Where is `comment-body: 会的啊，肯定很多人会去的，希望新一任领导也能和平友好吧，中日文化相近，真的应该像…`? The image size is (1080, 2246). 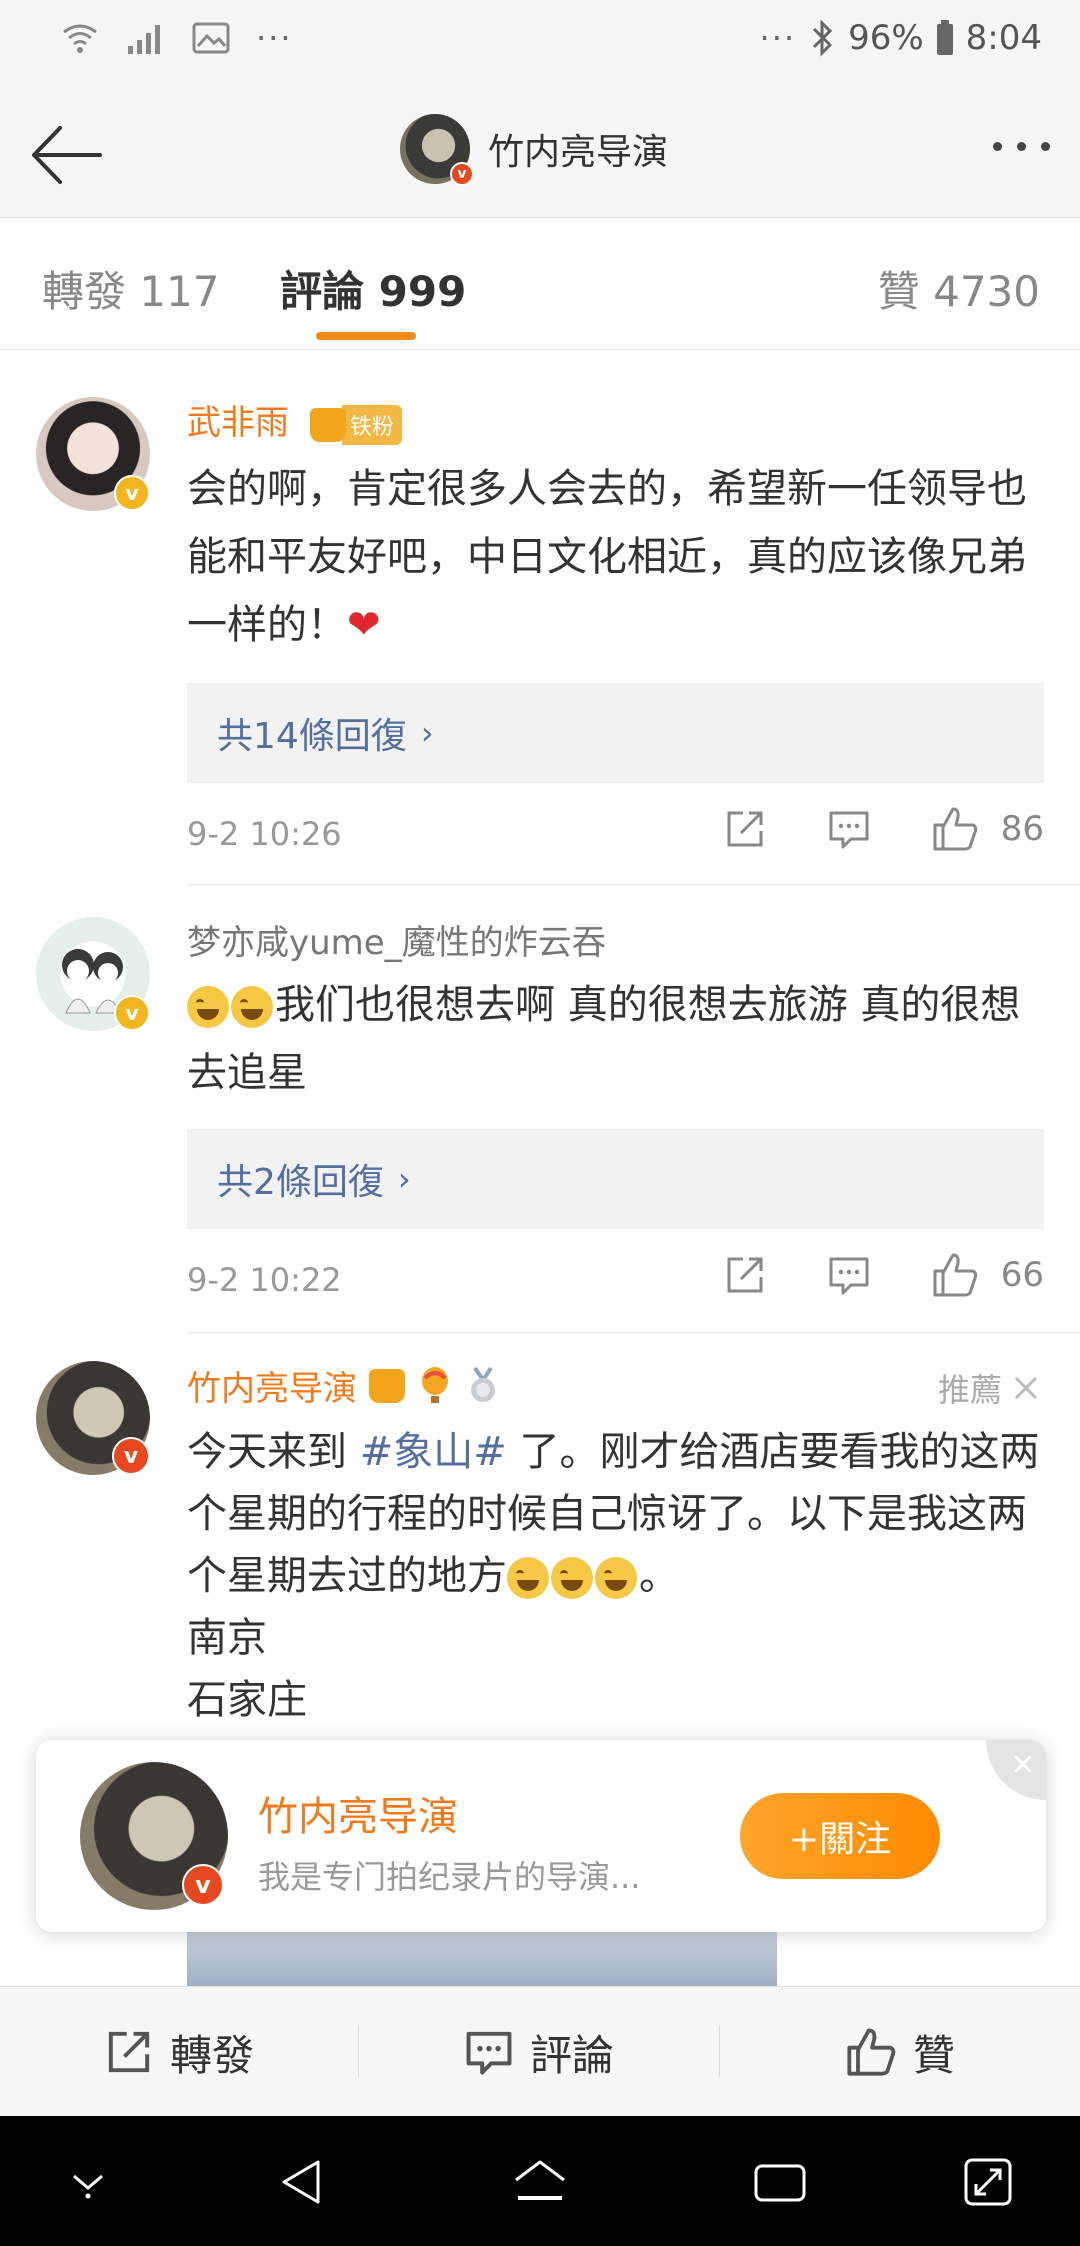 comment-body: 会的啊，肯定很多人会去的，希望新一任领导也能和平友好吧，中日文化相近，真的应该像… is located at coordinates (607, 557).